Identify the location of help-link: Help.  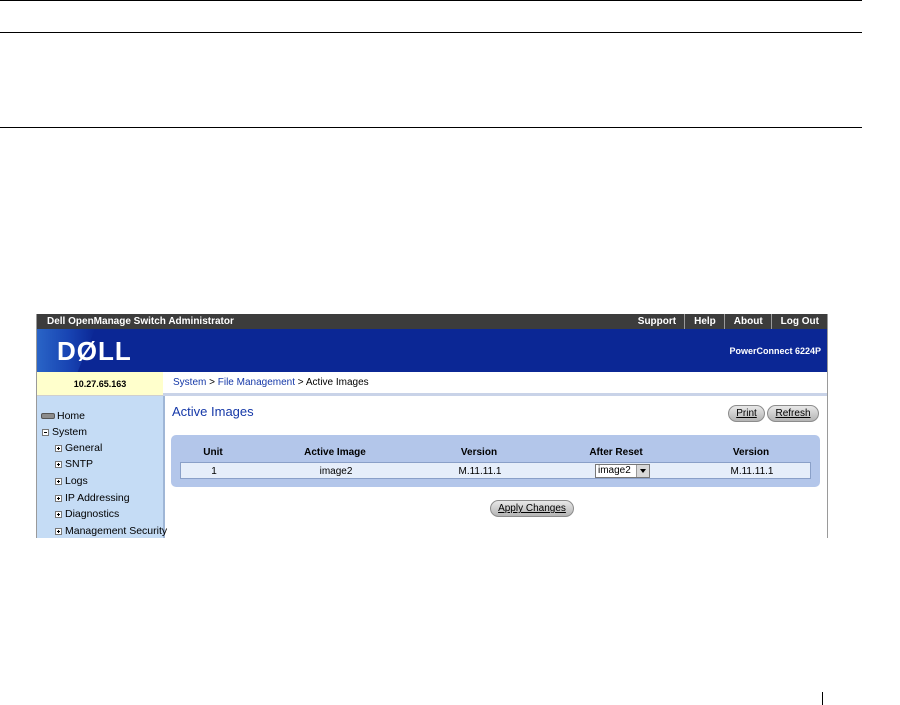
(704, 321).